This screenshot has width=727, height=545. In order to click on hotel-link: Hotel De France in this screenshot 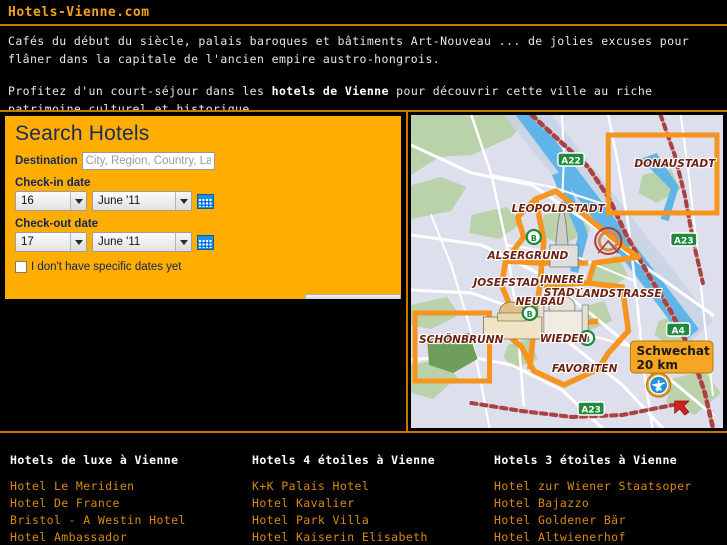, I will do `click(126, 503)`.